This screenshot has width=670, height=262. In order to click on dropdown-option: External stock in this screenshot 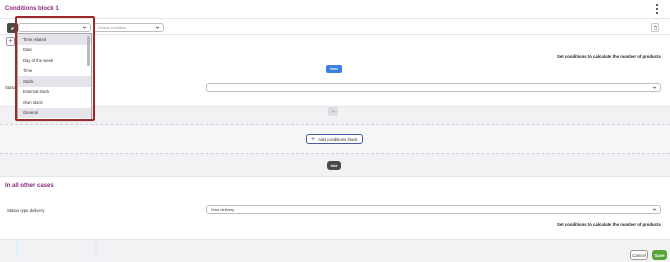, I will do `click(54, 92)`.